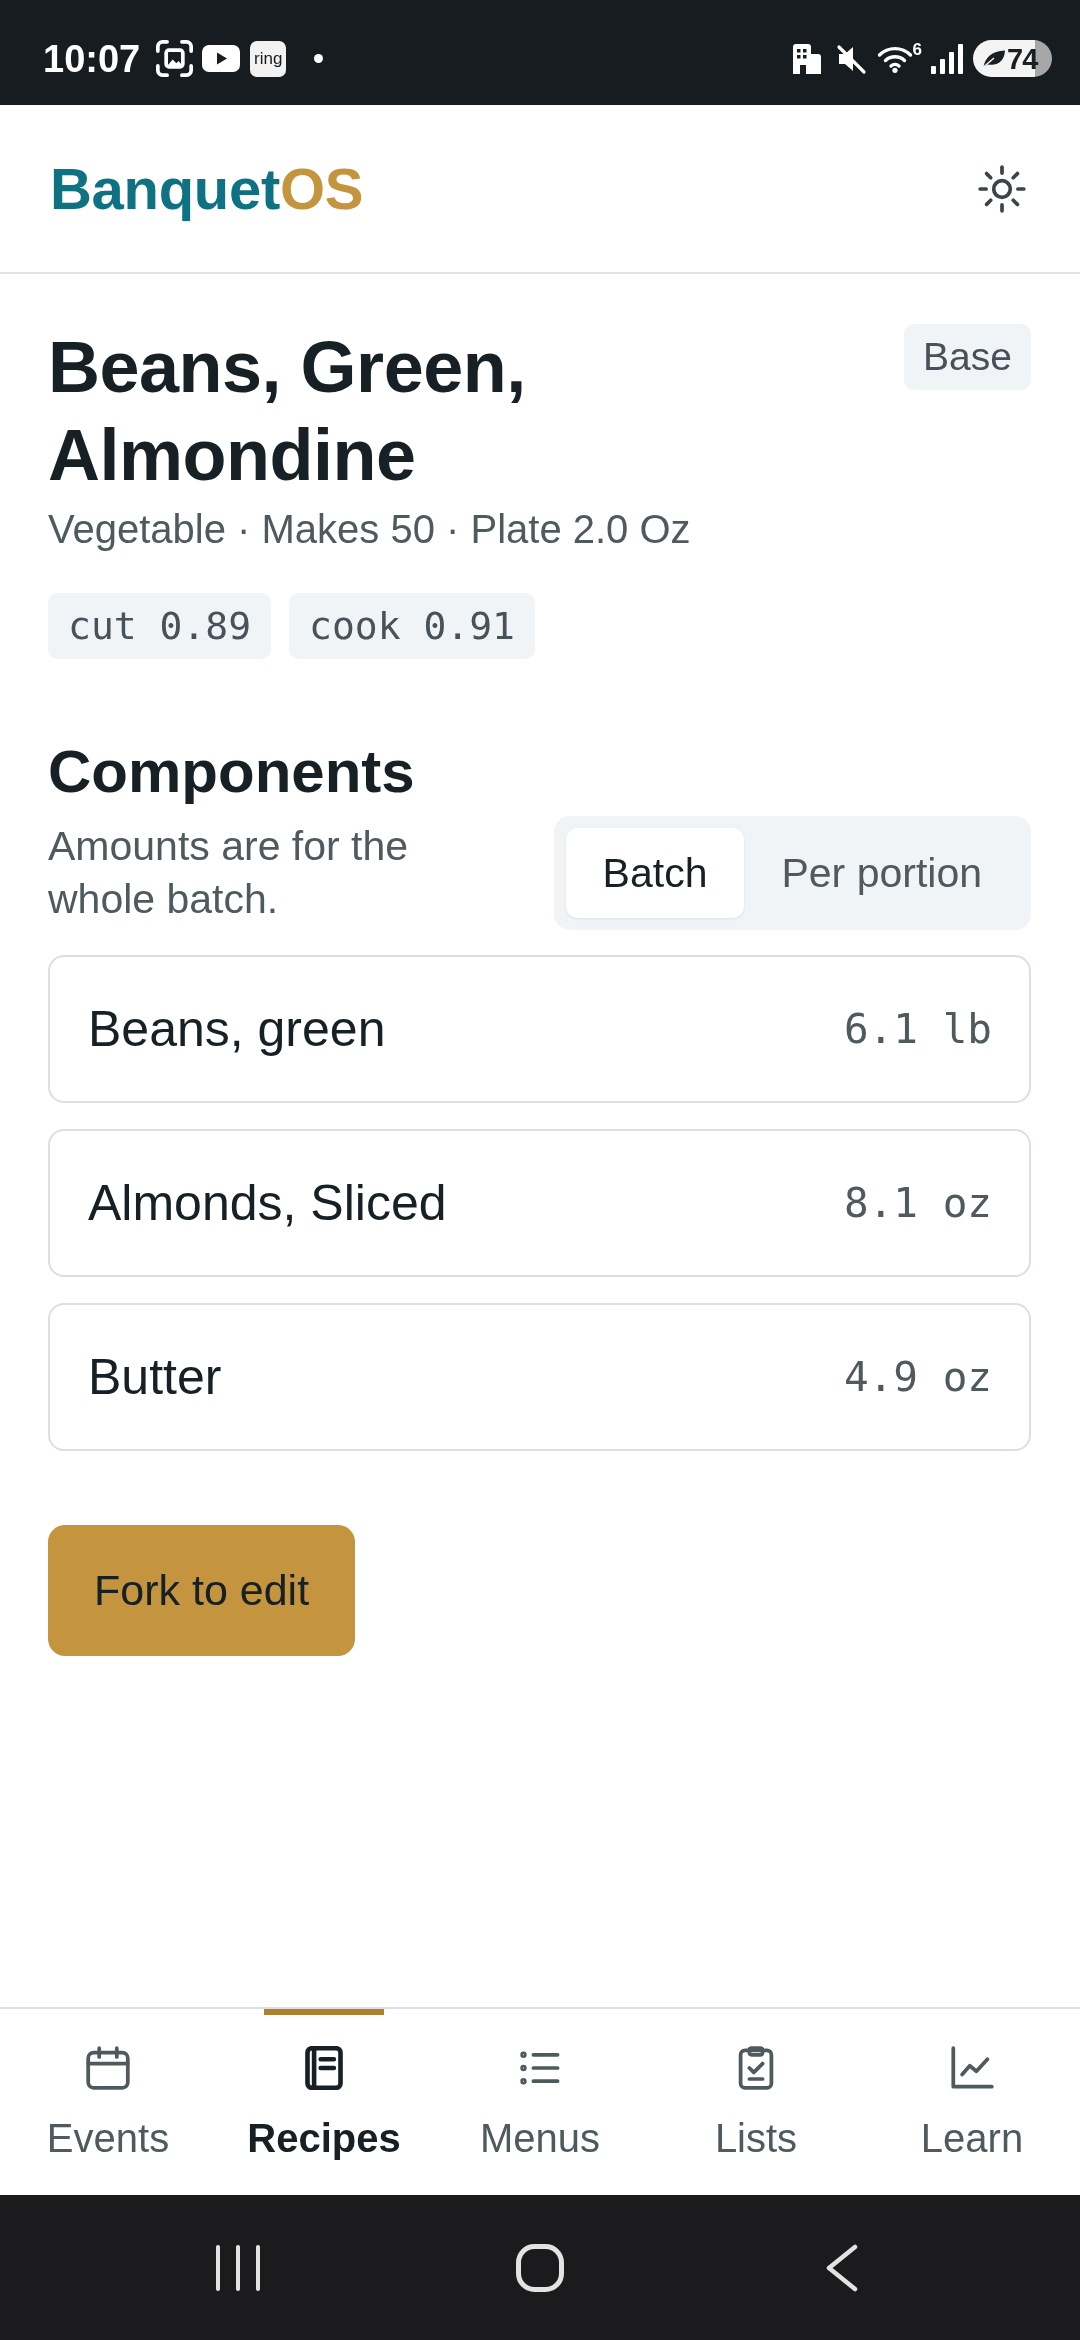 The width and height of the screenshot is (1080, 2340). What do you see at coordinates (917, 1029) in the screenshot?
I see `ingredient-amount: 6.1 lb` at bounding box center [917, 1029].